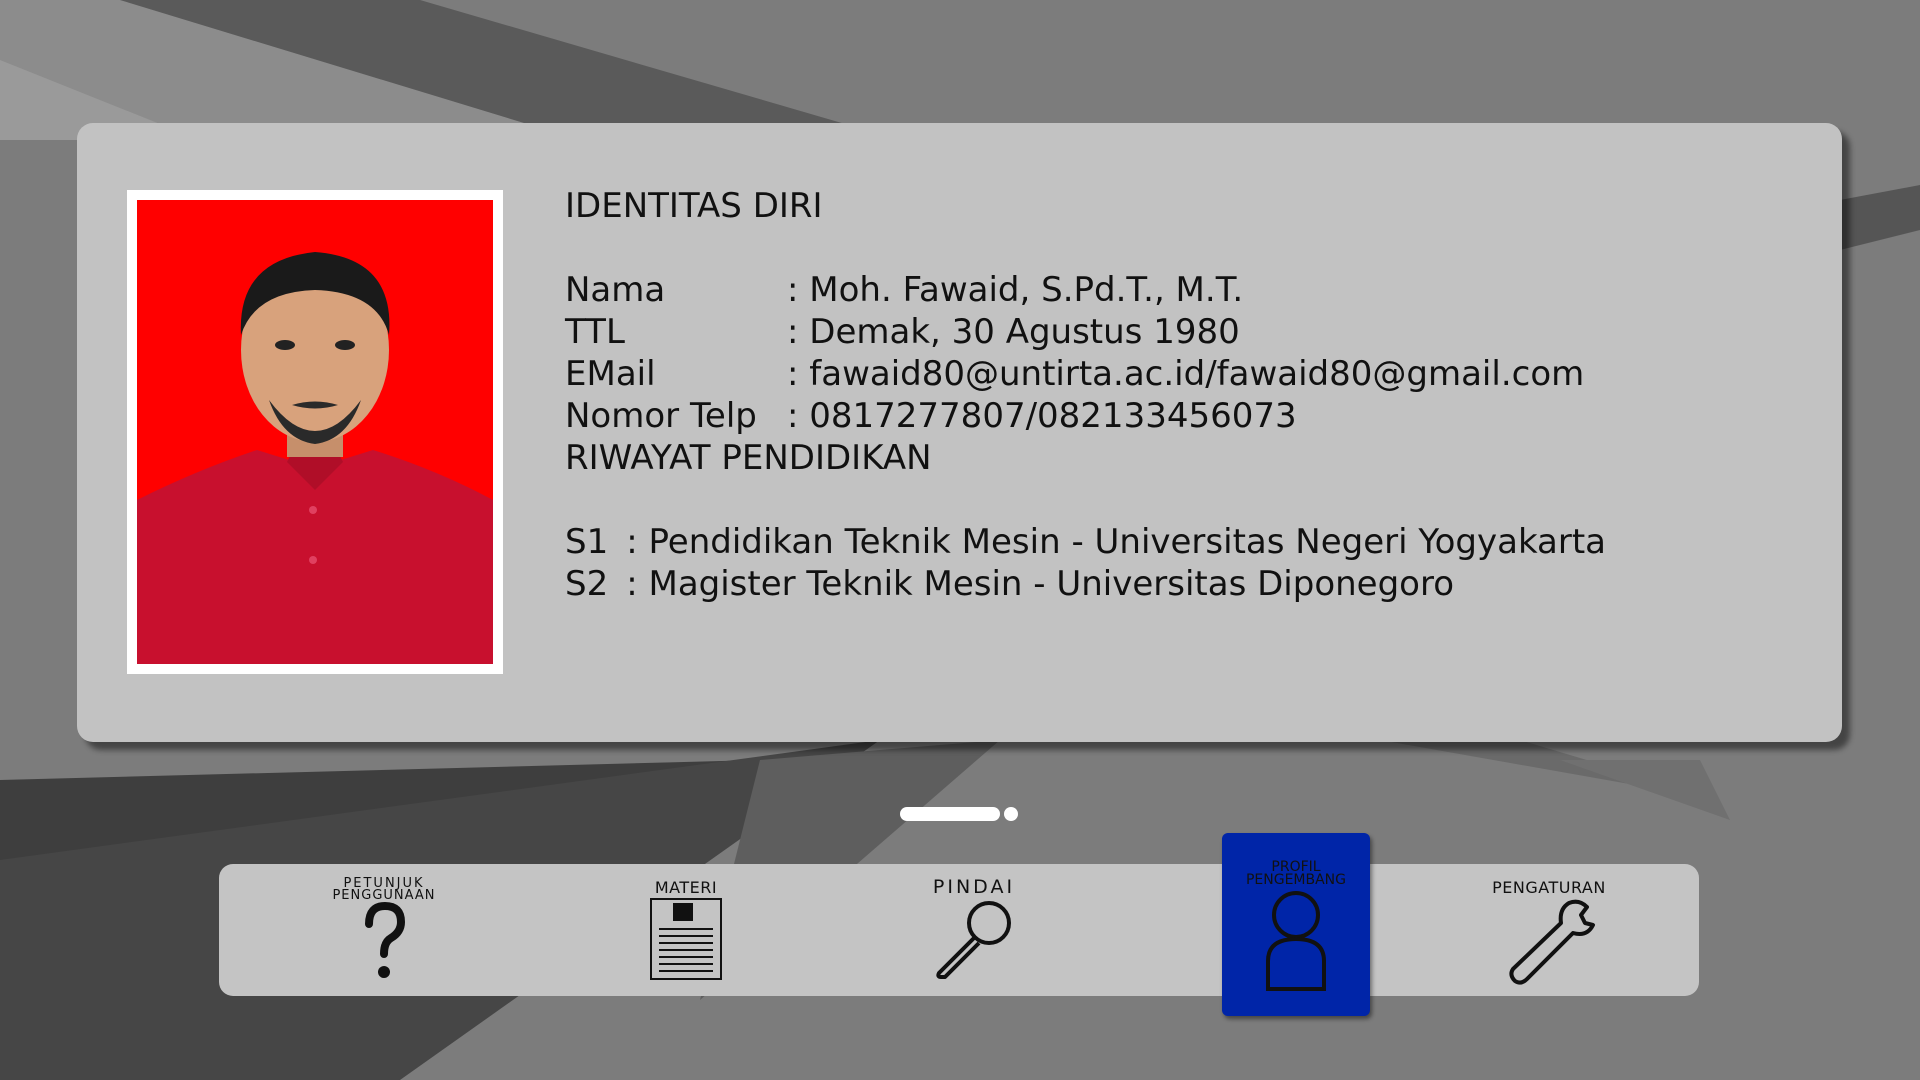 Image resolution: width=1920 pixels, height=1080 pixels. I want to click on field-value: : Demak, 30 Agustus 1980, so click(1013, 332).